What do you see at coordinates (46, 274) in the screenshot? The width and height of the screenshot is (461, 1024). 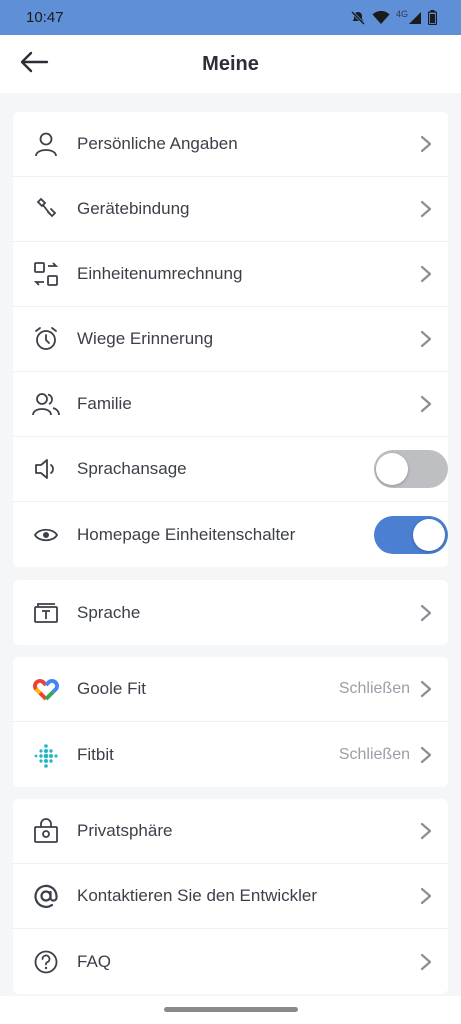 I see `unit-convert-icon` at bounding box center [46, 274].